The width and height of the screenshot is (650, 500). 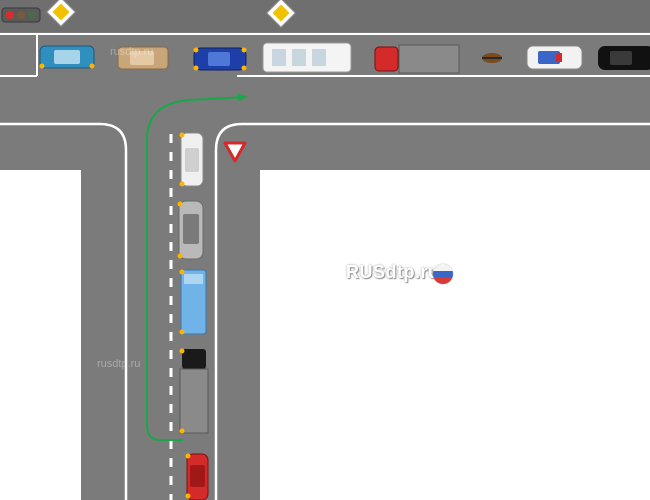 What do you see at coordinates (119, 364) in the screenshot?
I see `watermark-left: rusdtp.ru` at bounding box center [119, 364].